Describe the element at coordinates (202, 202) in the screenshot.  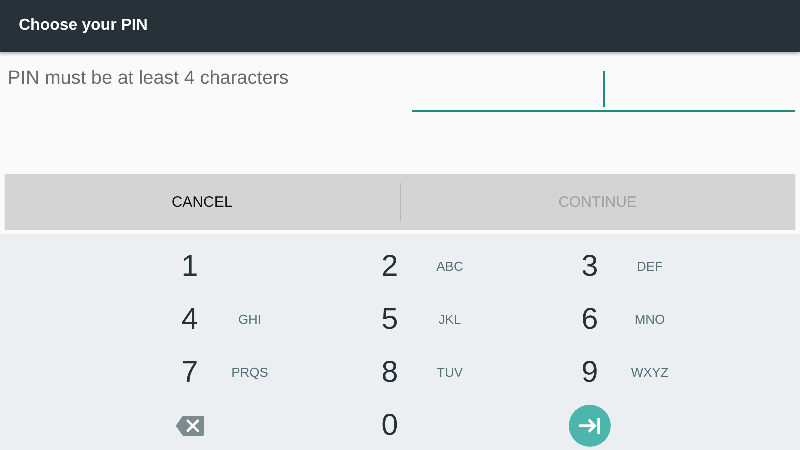
I see `cancel-button: CANCEL` at that location.